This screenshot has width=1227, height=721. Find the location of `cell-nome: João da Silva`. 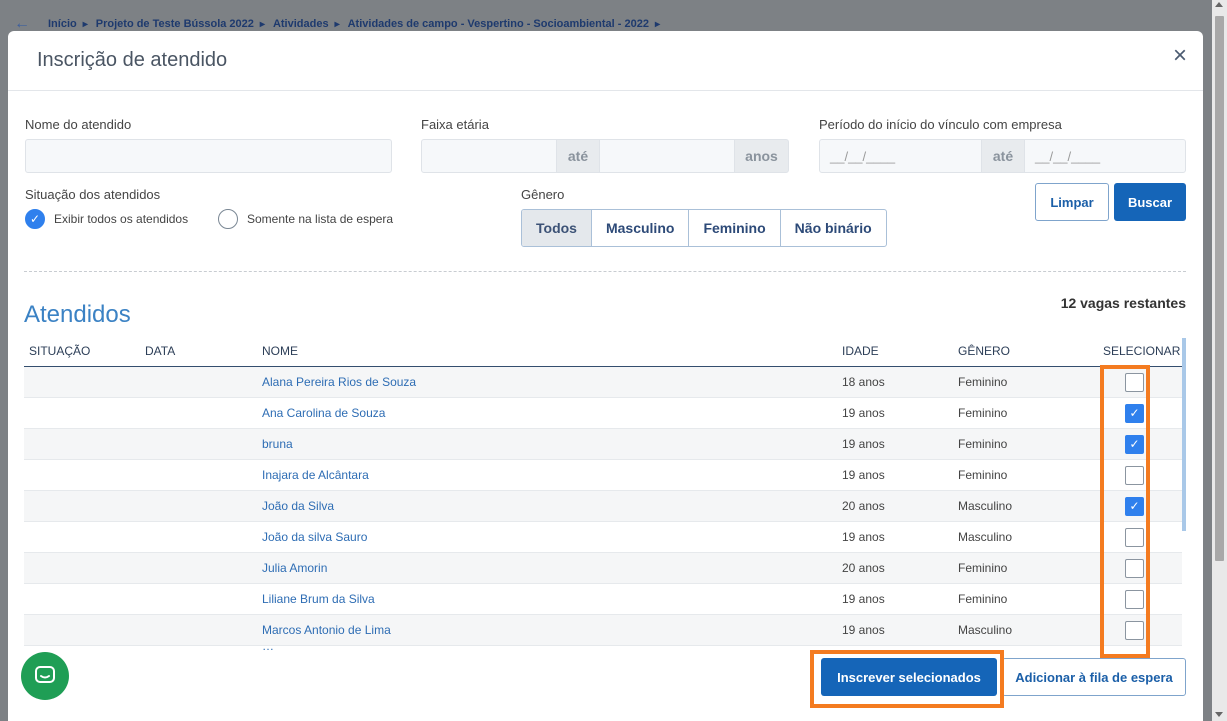

cell-nome: João da Silva is located at coordinates (547, 506).